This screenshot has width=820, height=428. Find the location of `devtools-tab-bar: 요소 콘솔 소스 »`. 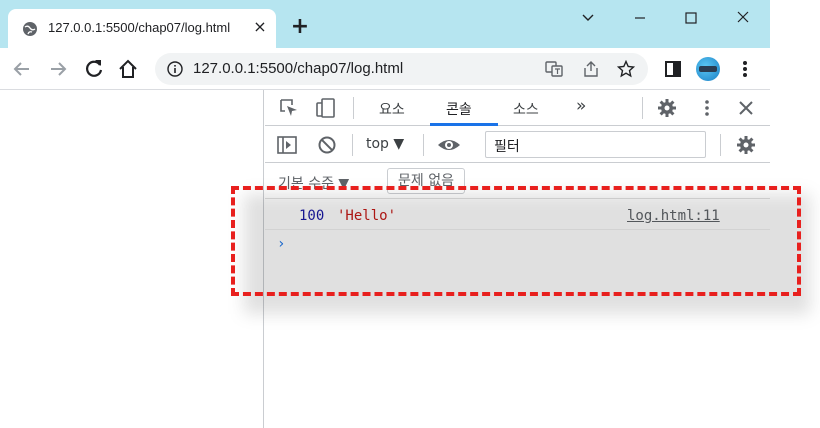

devtools-tab-bar: 요소 콘솔 소스 » is located at coordinates (517, 108).